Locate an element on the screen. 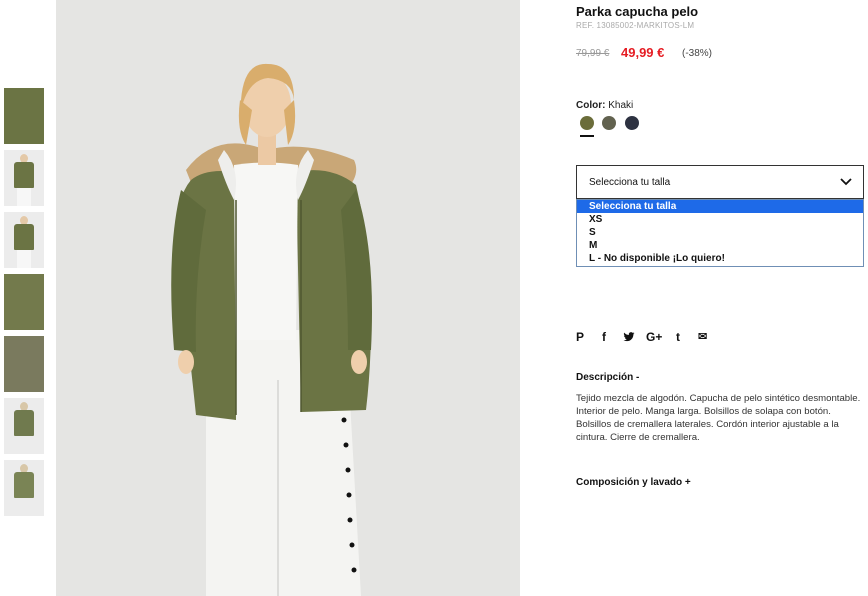 Image resolution: width=868 pixels, height=596 pixels. selected-swatch-indicator is located at coordinates (587, 136).